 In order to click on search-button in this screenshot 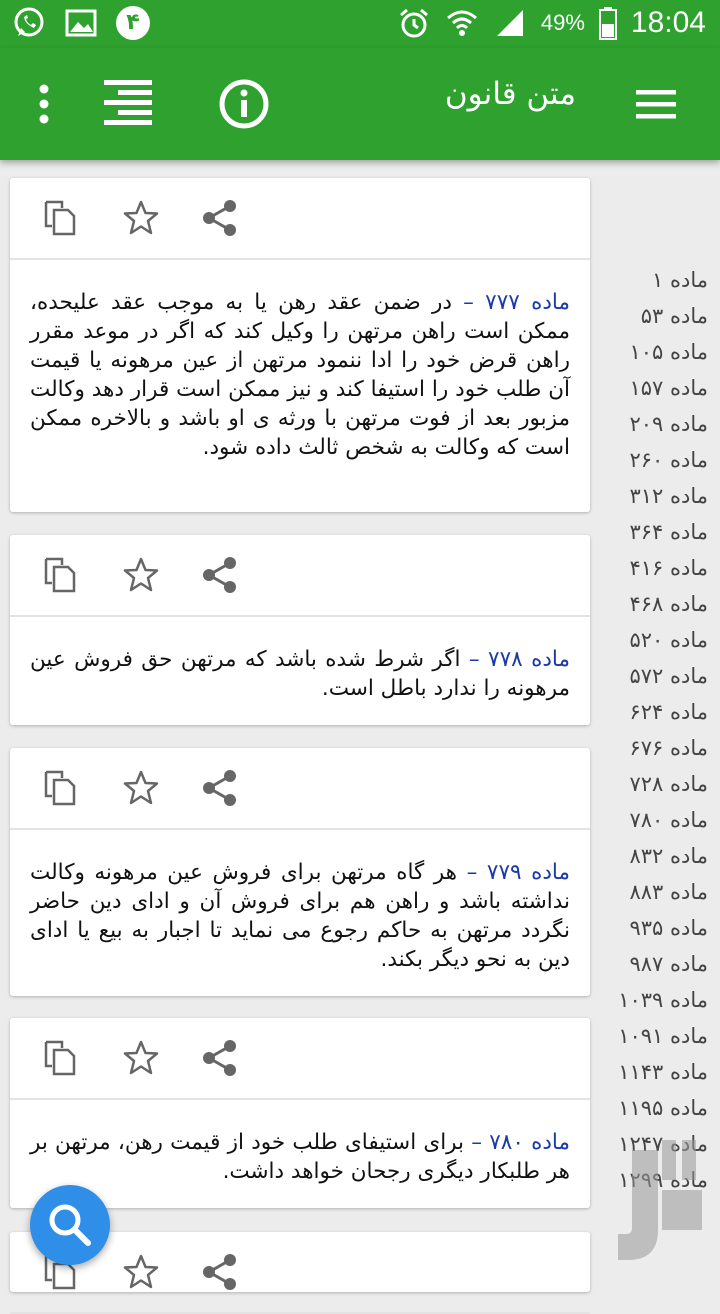, I will do `click(70, 1225)`.